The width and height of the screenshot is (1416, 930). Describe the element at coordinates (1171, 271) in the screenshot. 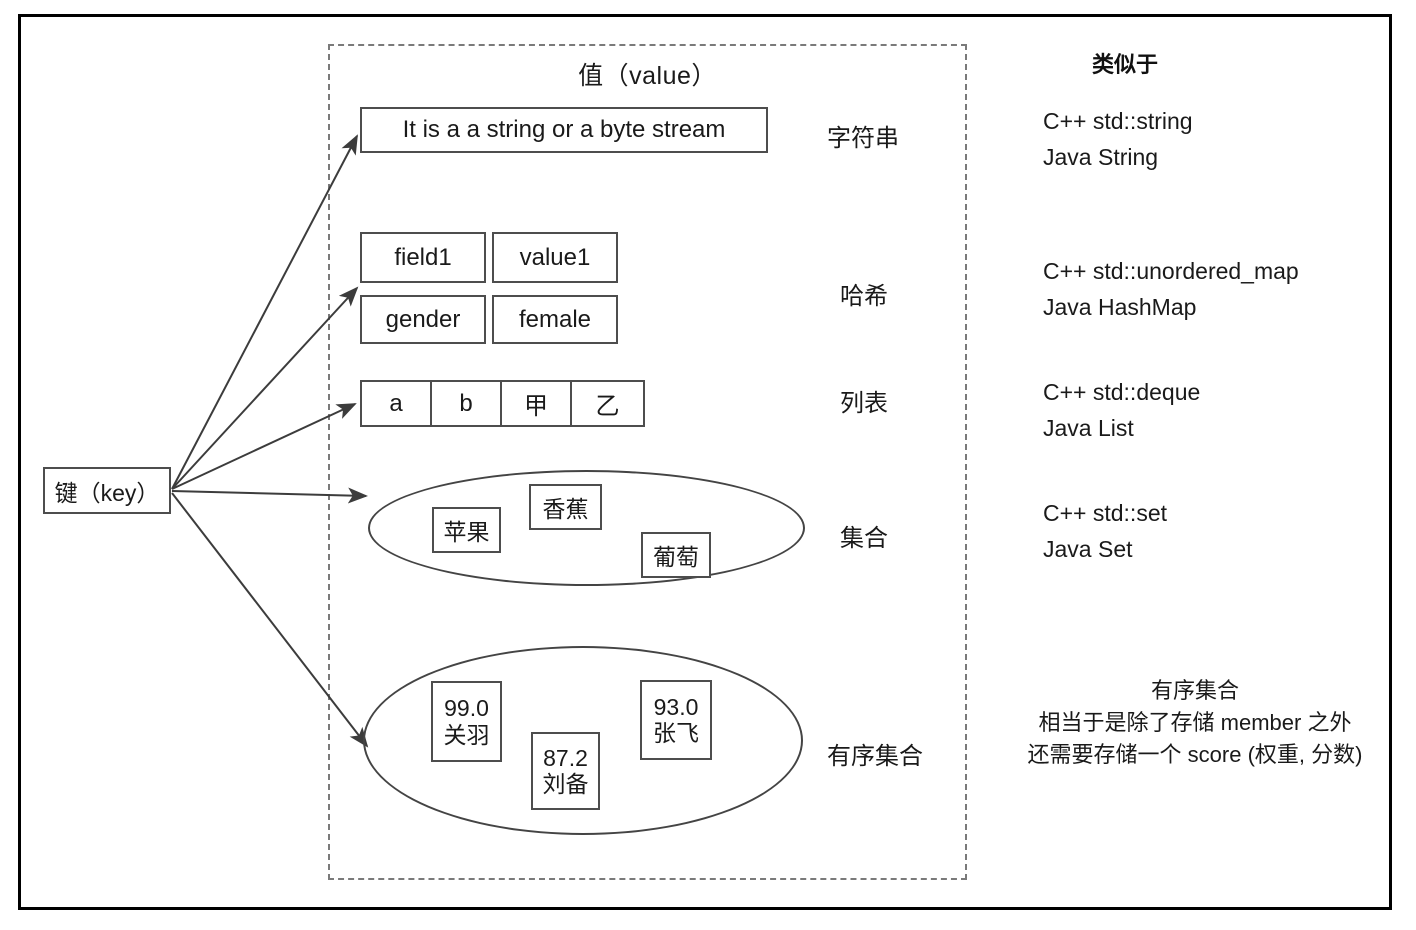

I see `analog-cpp-unordered-map: C++ std::unordered_map` at that location.